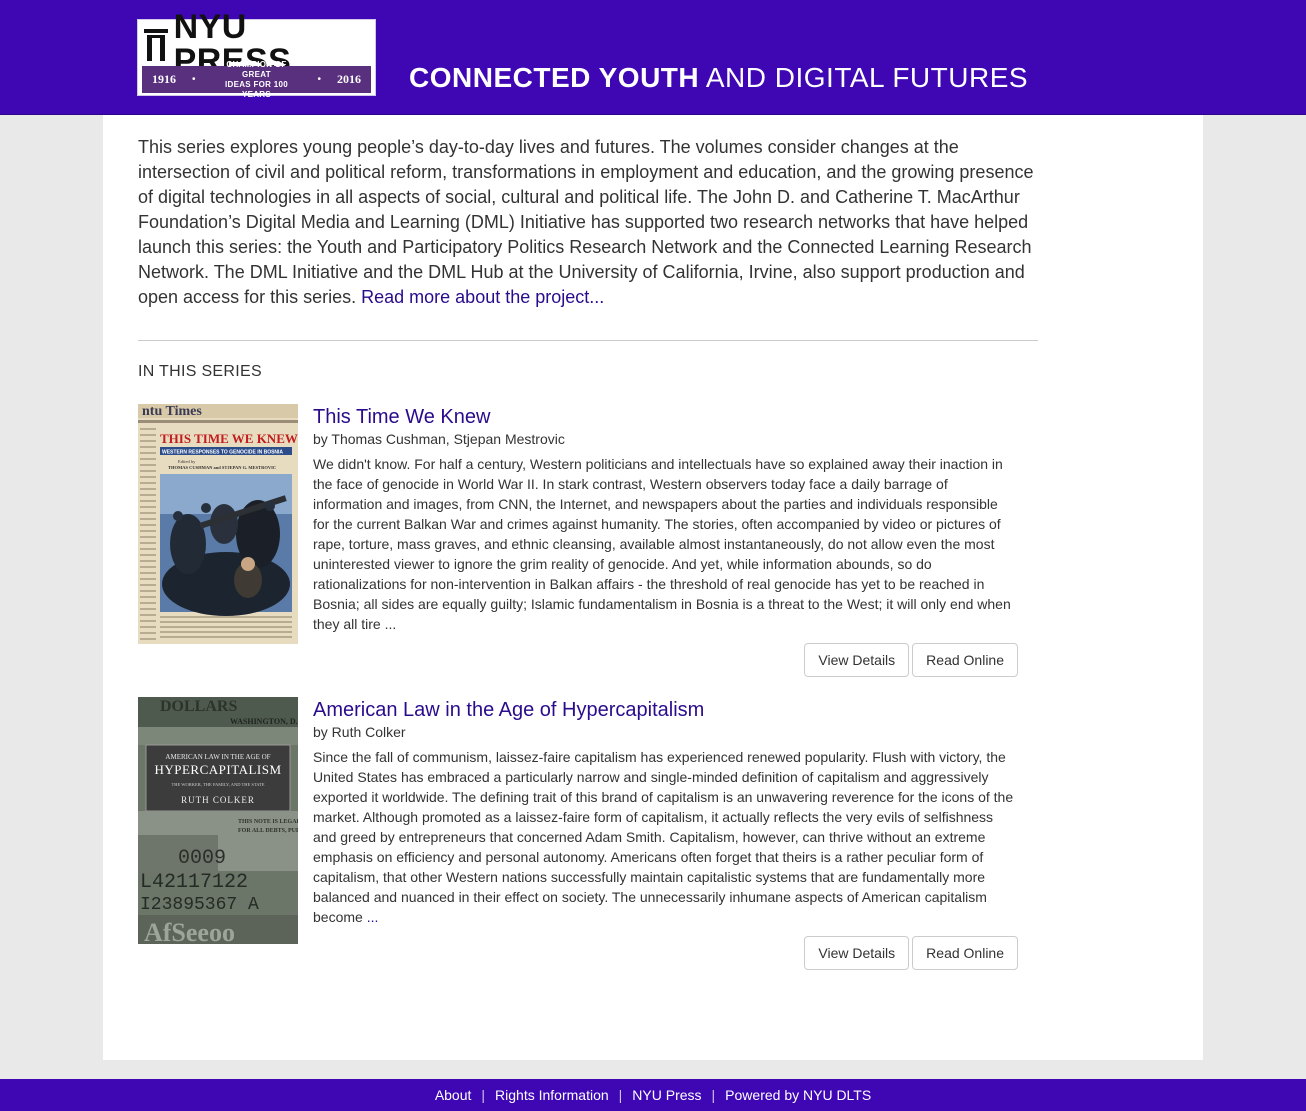  I want to click on footer-link-rights: Rights Information, so click(552, 1095).